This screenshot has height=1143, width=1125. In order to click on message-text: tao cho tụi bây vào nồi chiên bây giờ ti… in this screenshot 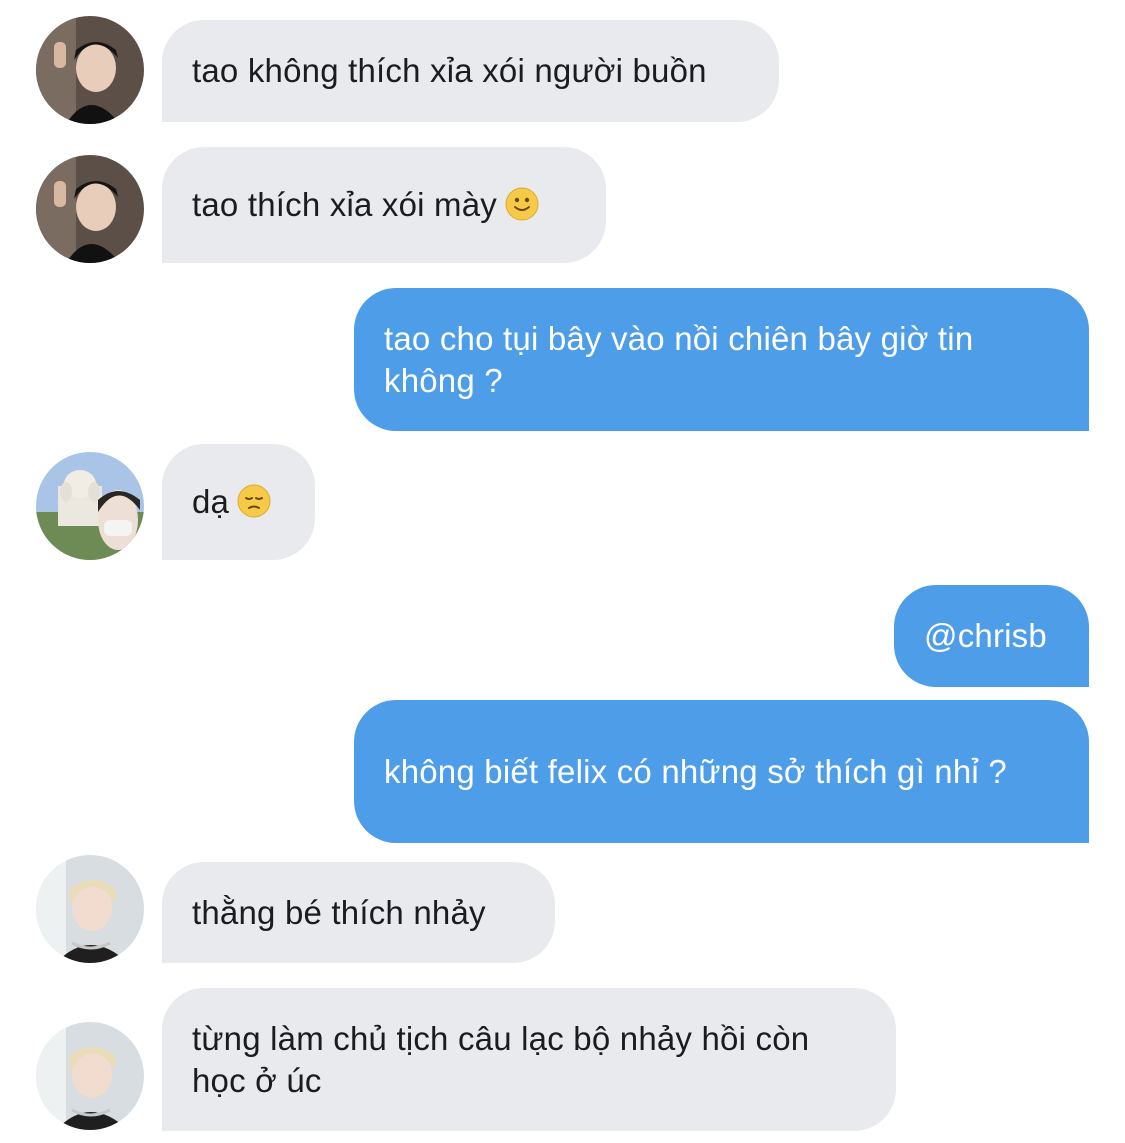, I will do `click(679, 359)`.